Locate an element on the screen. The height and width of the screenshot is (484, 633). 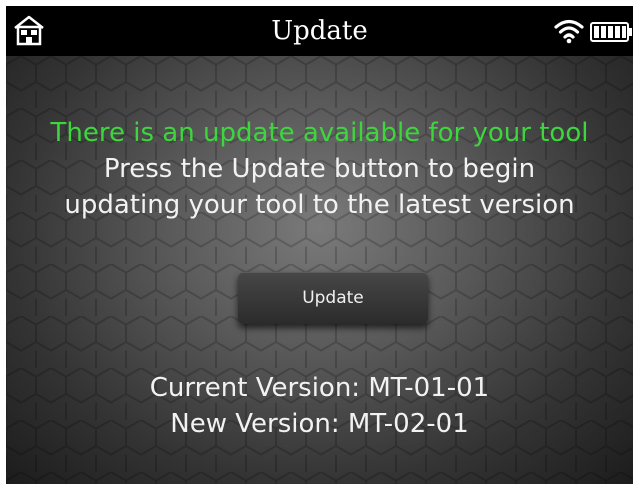
battery-icon is located at coordinates (611, 32).